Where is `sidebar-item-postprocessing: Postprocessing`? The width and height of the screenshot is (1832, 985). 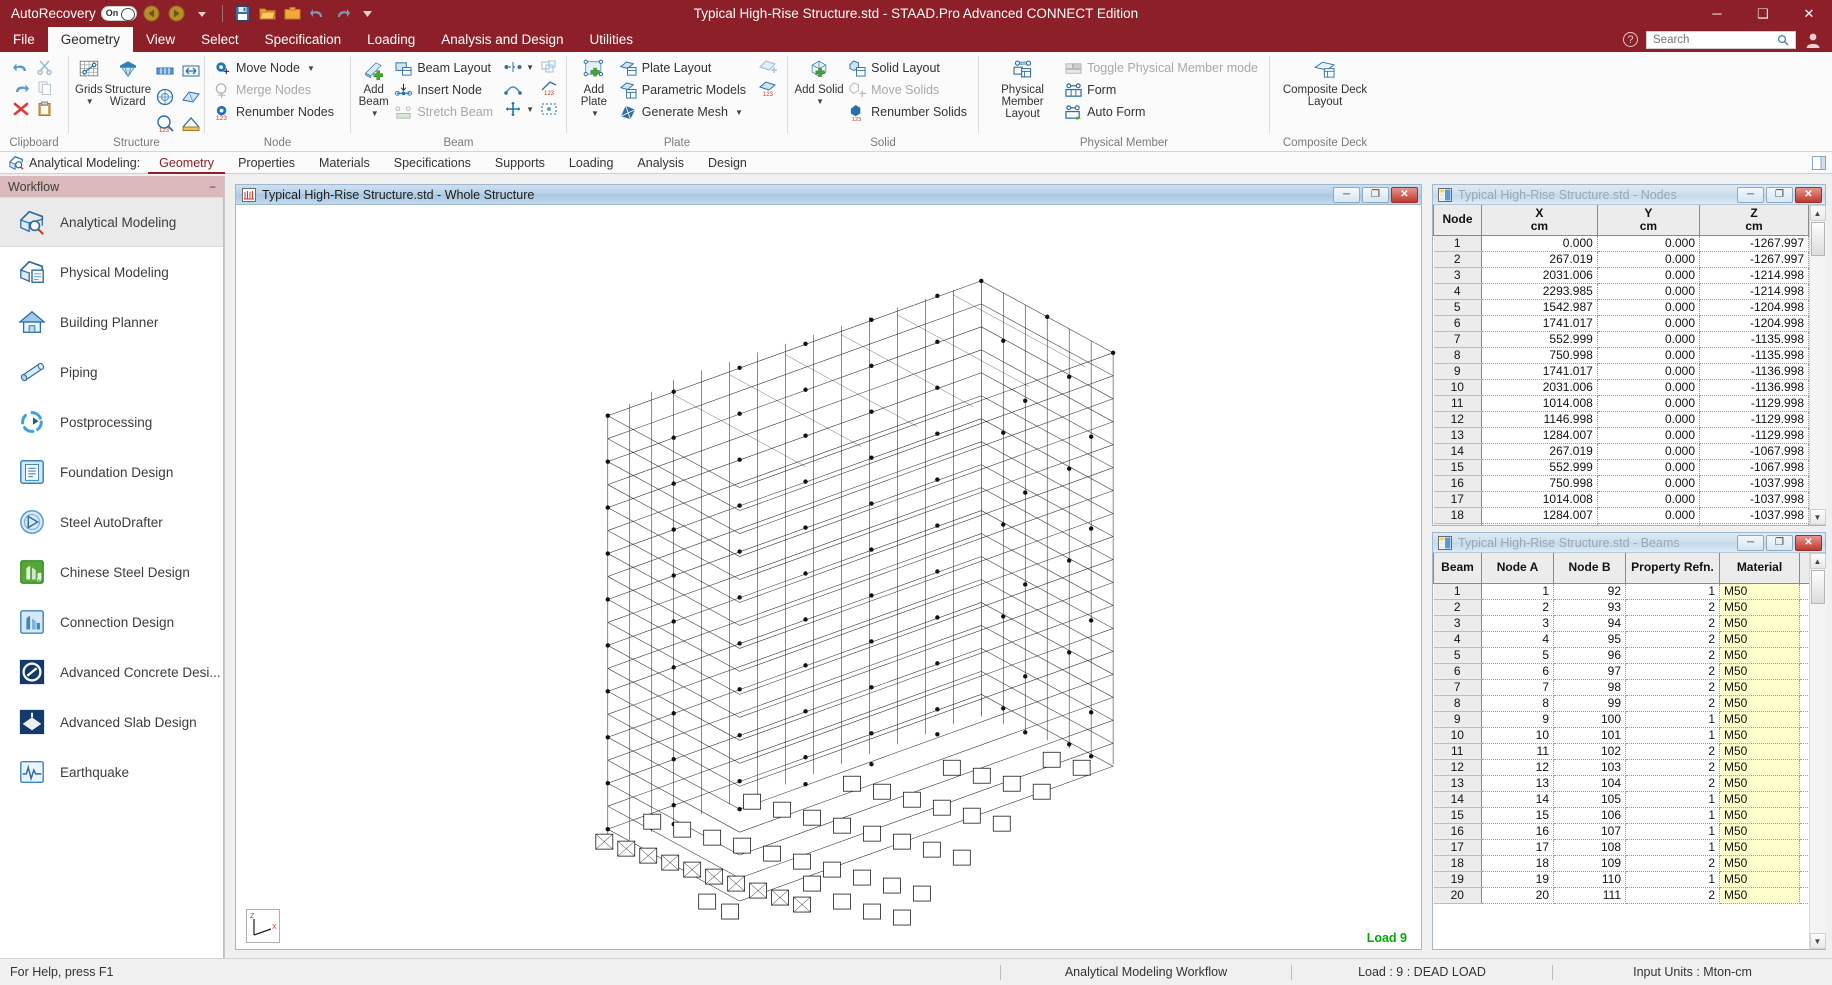 sidebar-item-postprocessing: Postprocessing is located at coordinates (111, 422).